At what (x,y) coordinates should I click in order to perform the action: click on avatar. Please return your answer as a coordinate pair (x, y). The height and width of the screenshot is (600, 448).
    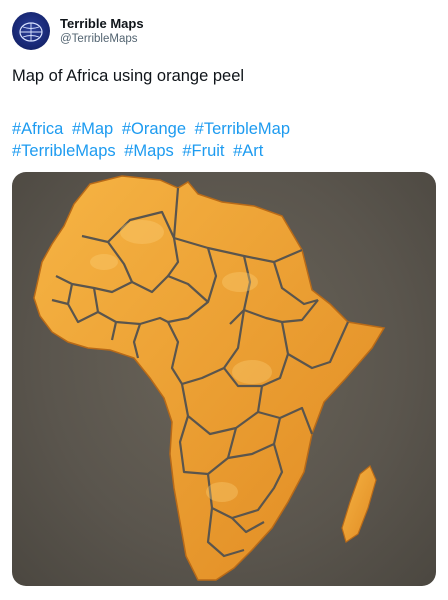
    Looking at the image, I should click on (31, 31).